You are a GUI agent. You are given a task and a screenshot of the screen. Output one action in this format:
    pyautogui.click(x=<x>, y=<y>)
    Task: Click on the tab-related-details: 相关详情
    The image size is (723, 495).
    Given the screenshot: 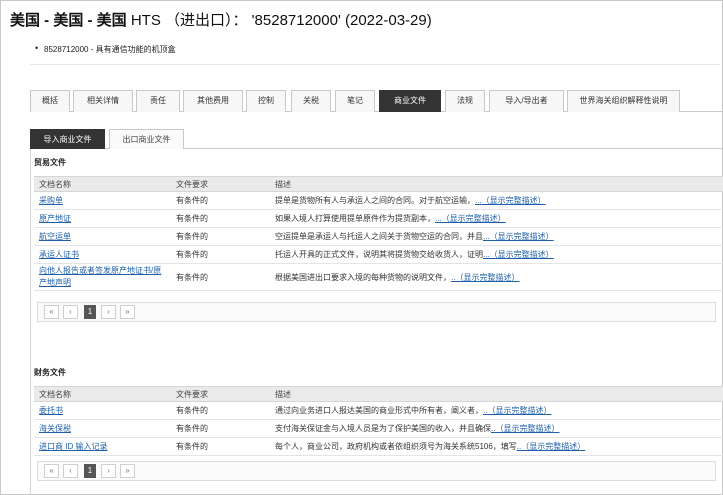 What is the action you would take?
    pyautogui.click(x=103, y=101)
    